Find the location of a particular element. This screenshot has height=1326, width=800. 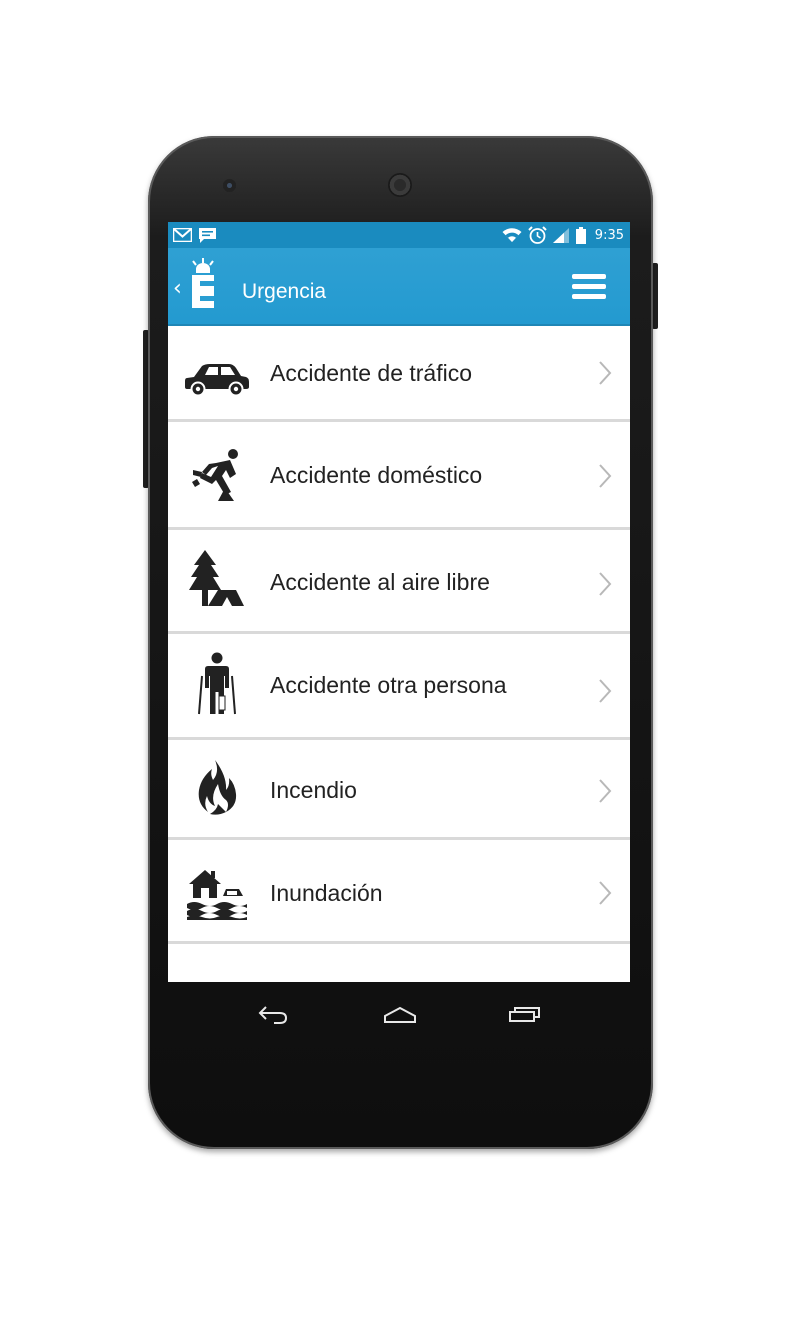

list-item-accidente-trafico: Accidente de tráfico is located at coordinates (399, 374).